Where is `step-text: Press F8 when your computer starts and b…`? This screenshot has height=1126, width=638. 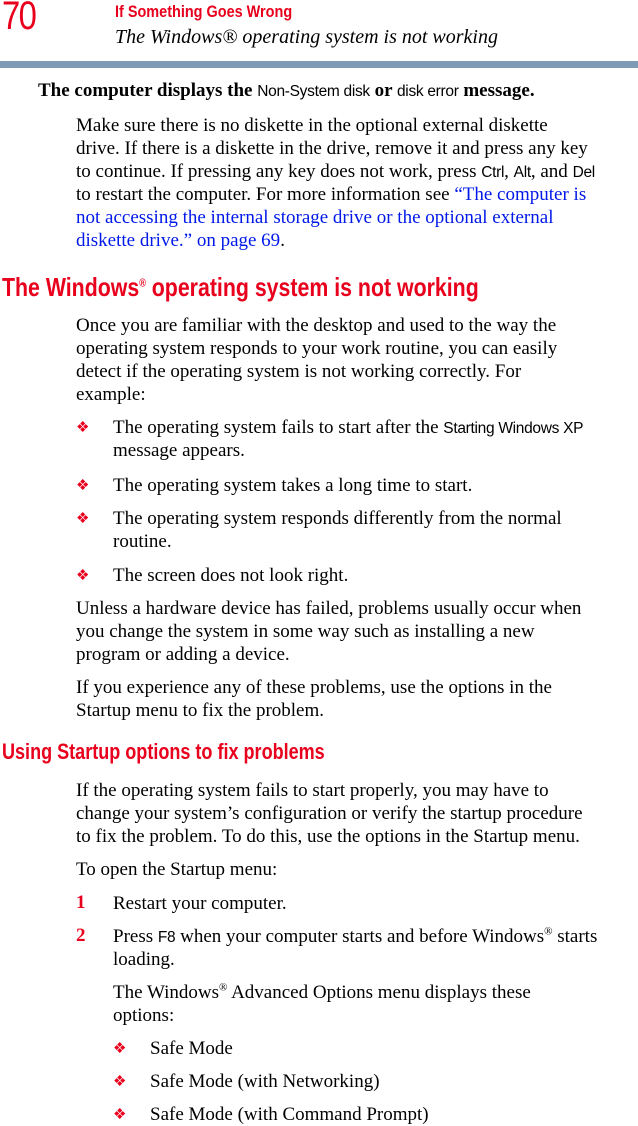
step-text: Press F8 when your computer starts and b… is located at coordinates (355, 936).